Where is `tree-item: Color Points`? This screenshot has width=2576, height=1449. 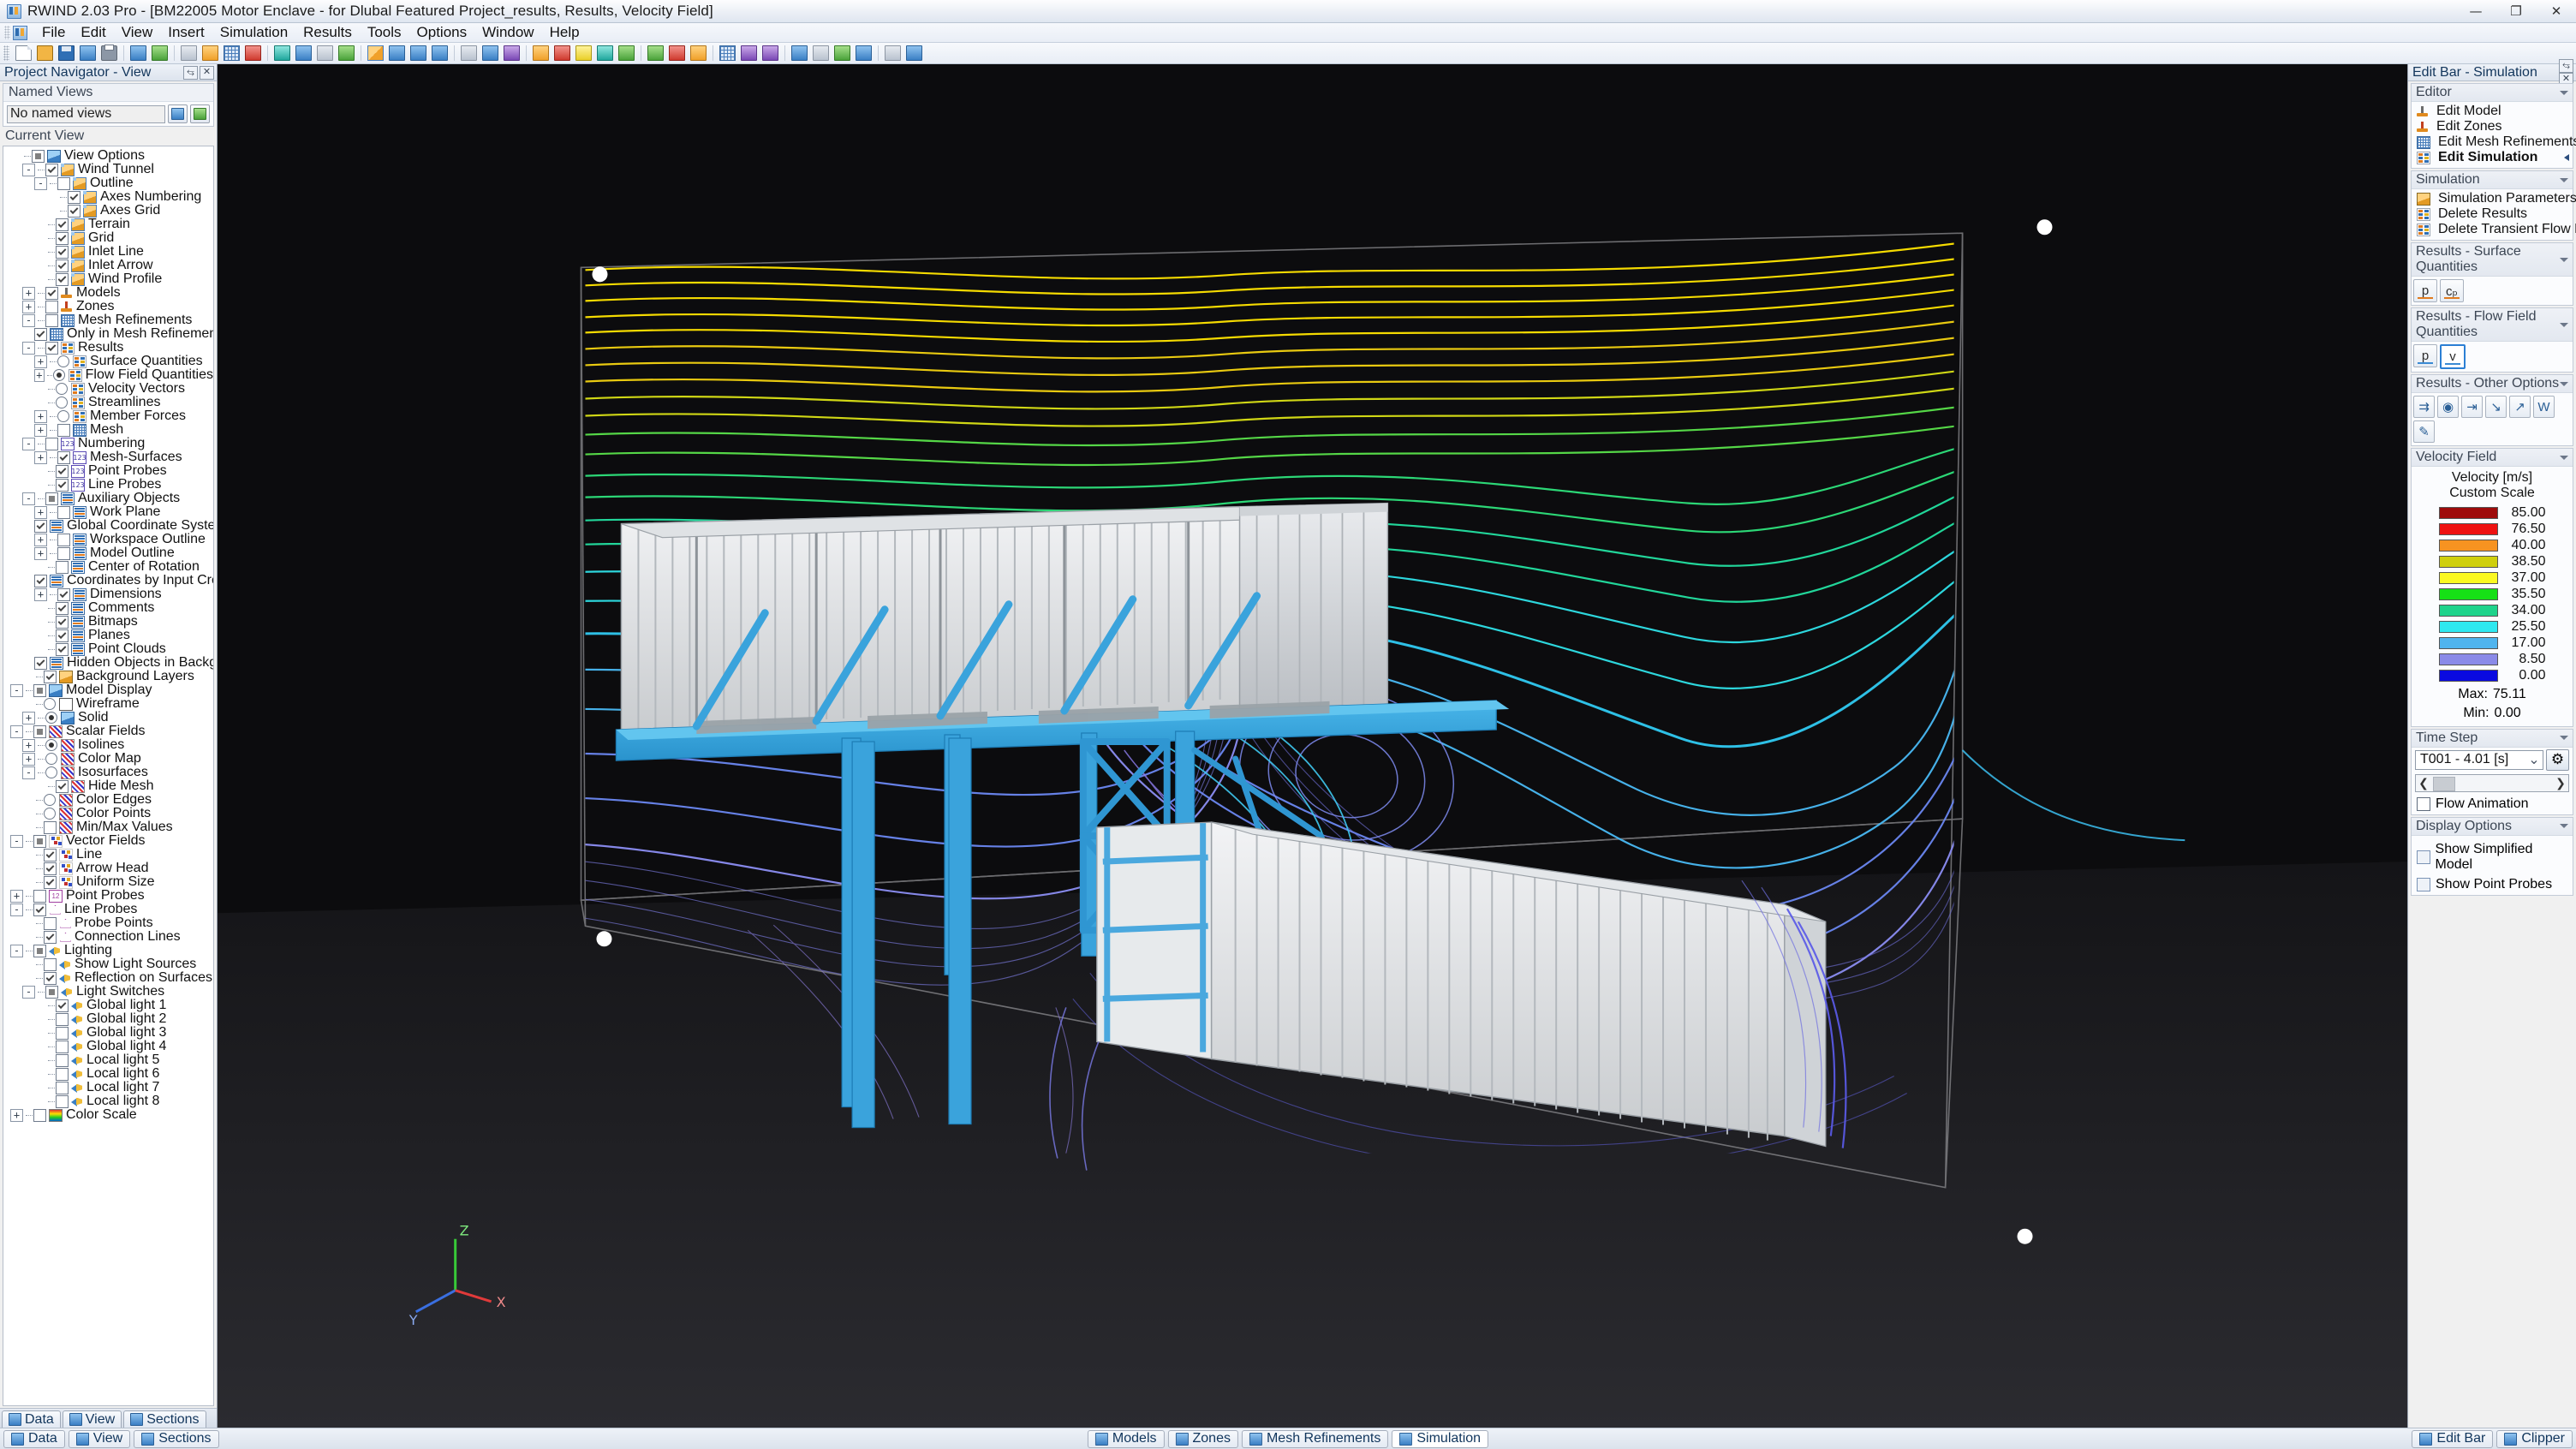
tree-item: Color Points is located at coordinates (110, 813).